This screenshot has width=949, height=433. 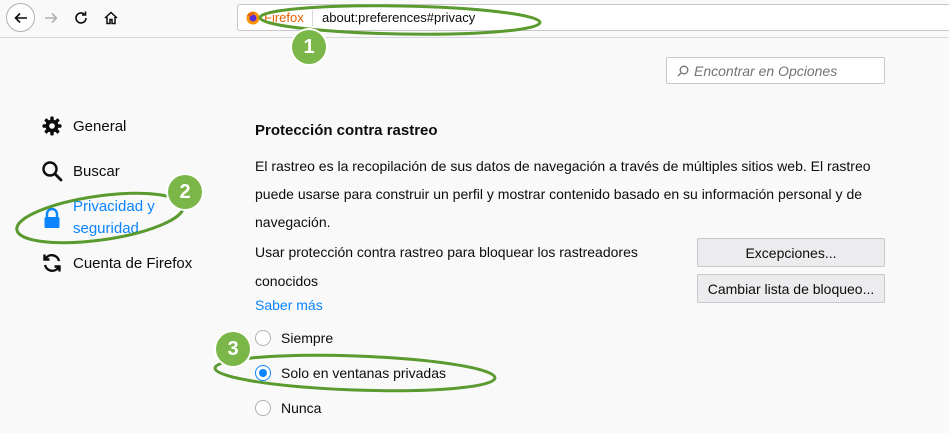 I want to click on label-line-1: Privacidad y, so click(x=114, y=206).